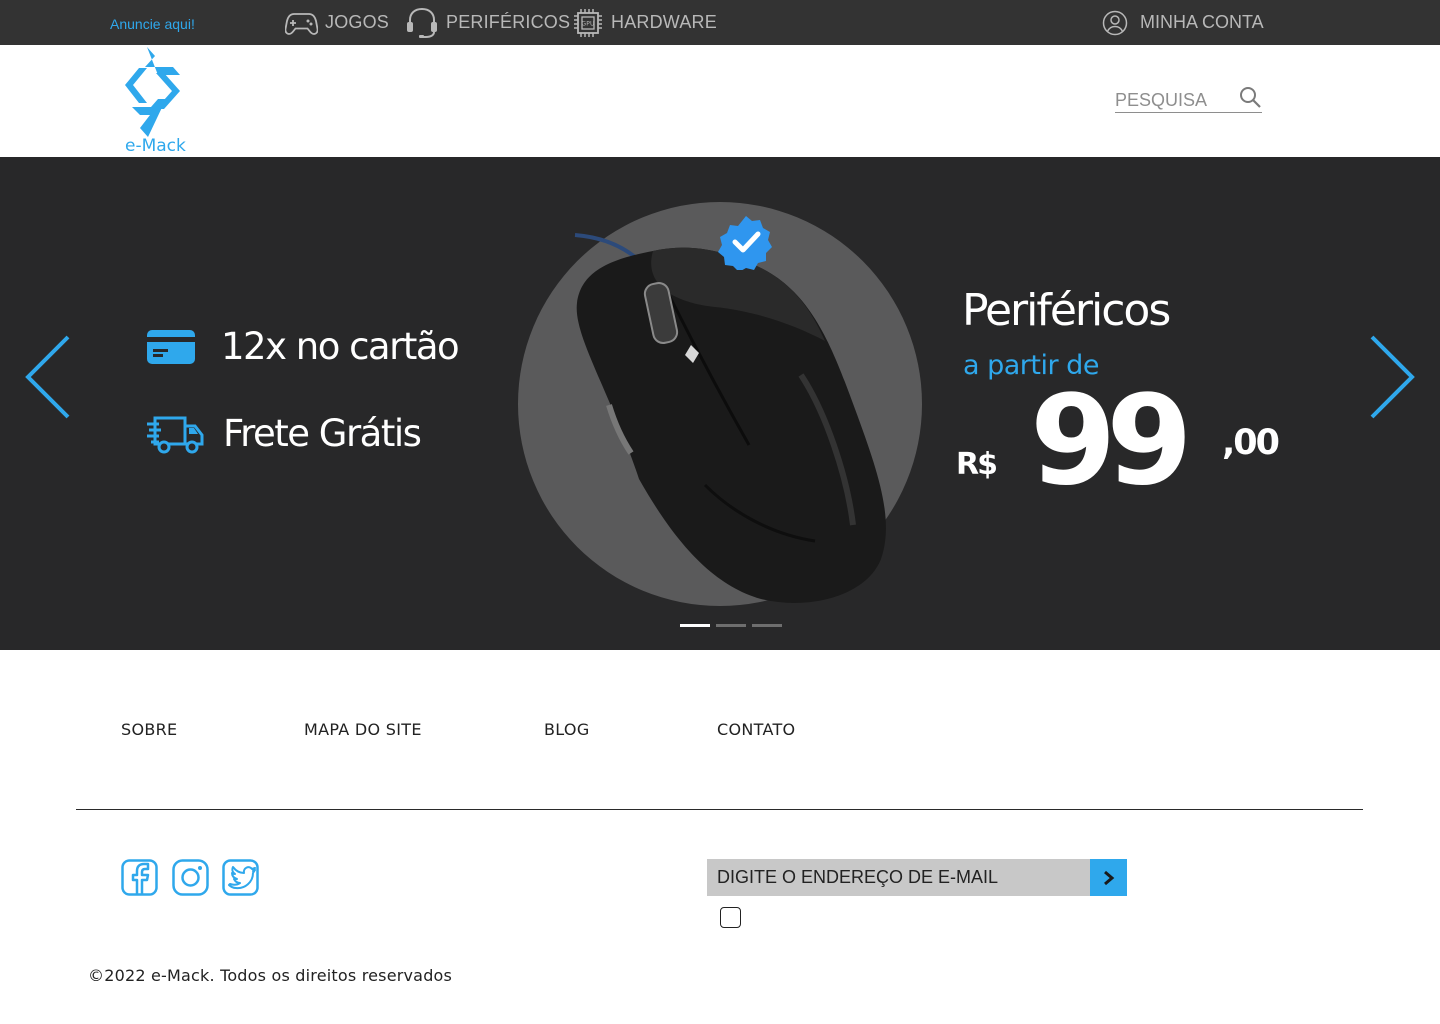  I want to click on carousel-prev-button, so click(48, 377).